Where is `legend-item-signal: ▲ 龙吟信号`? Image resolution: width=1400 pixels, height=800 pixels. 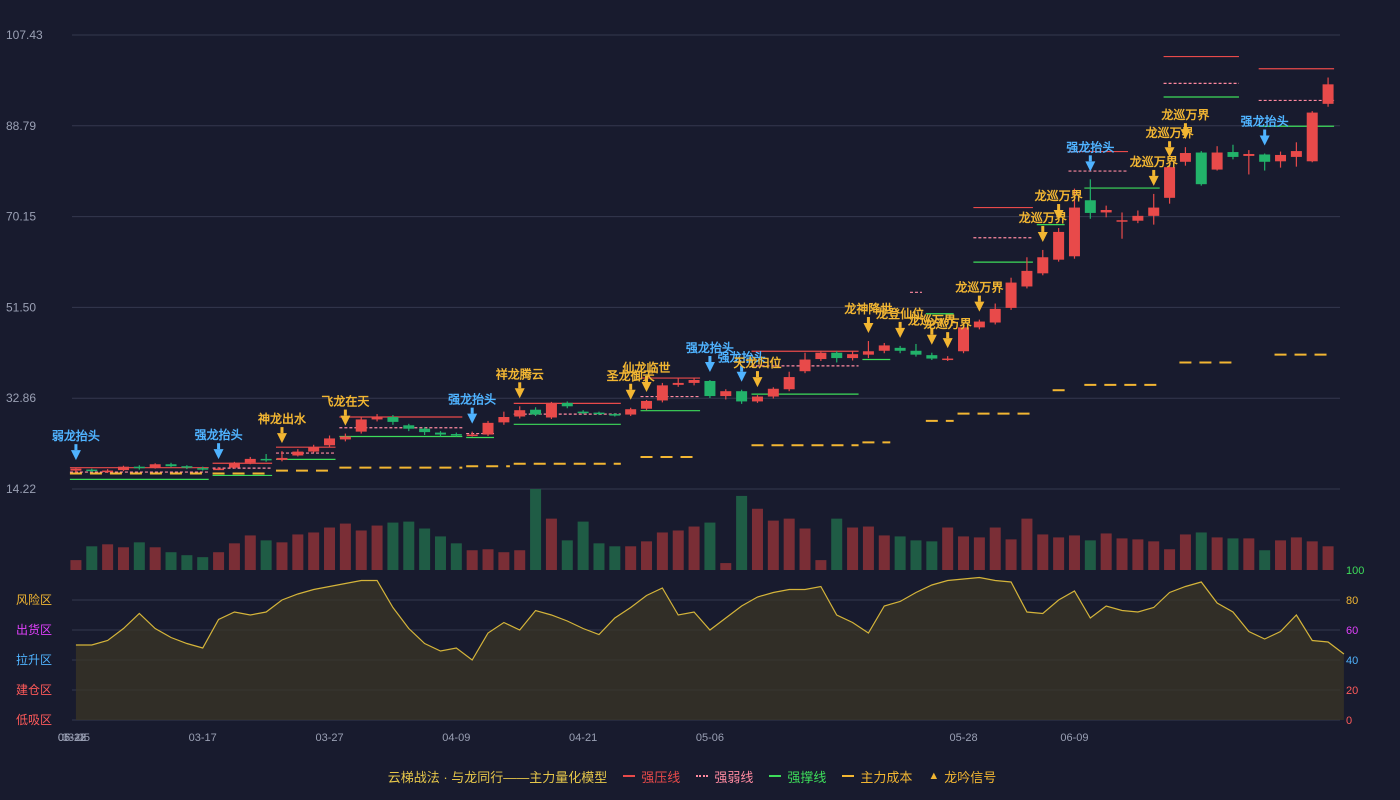 legend-item-signal: ▲ 龙吟信号 is located at coordinates (962, 776).